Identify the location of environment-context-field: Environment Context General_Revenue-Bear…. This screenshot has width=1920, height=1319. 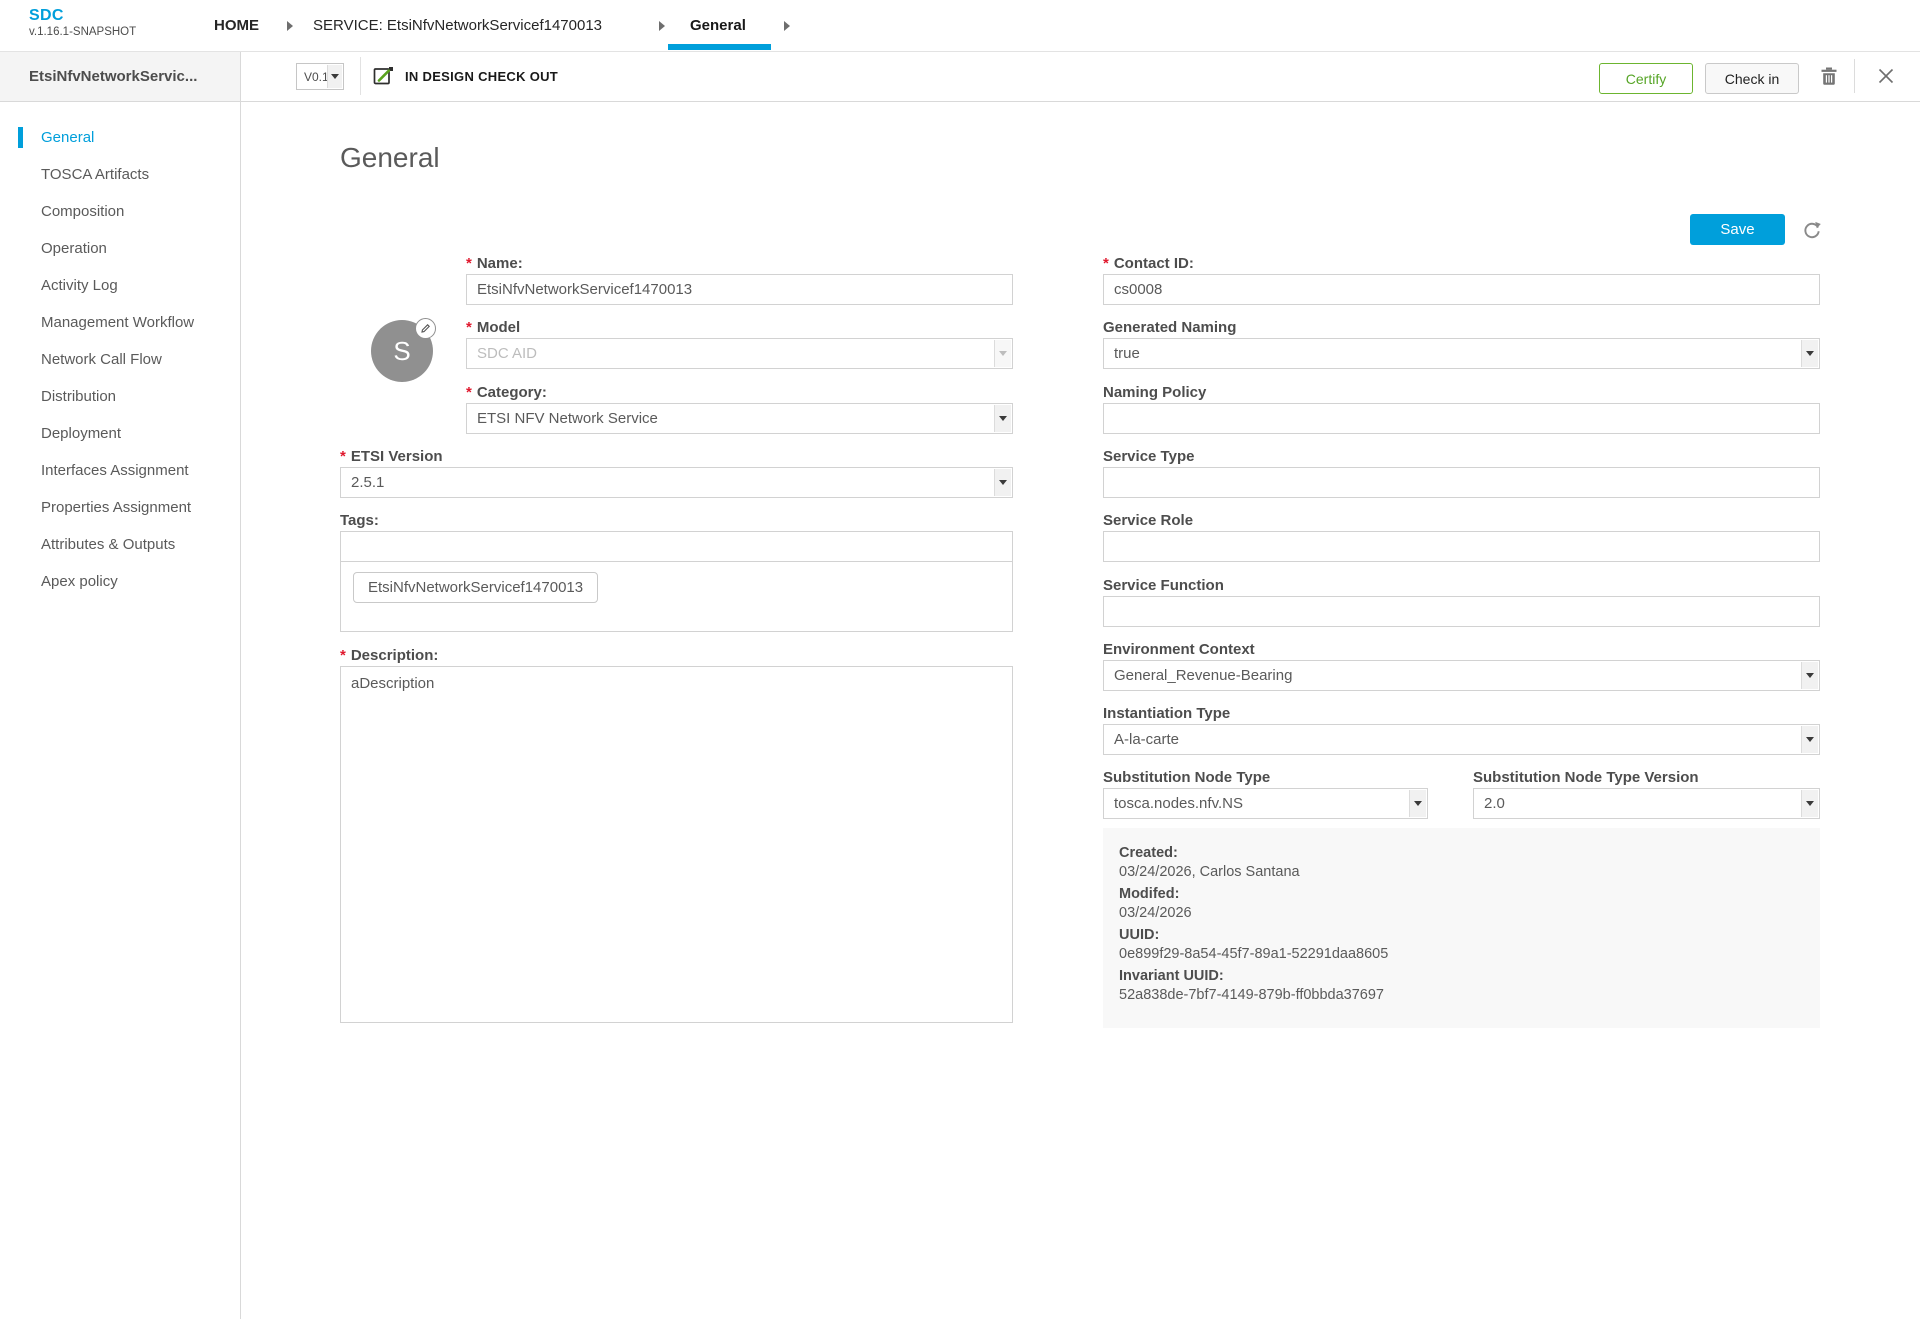
(1461, 666).